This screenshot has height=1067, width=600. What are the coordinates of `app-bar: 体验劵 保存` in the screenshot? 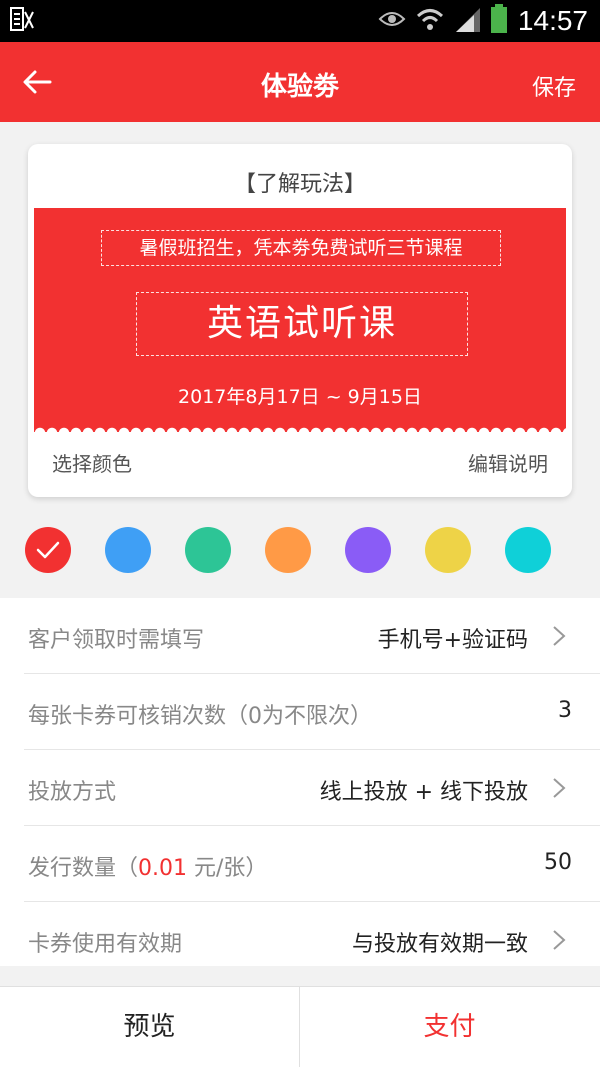 It's located at (300, 82).